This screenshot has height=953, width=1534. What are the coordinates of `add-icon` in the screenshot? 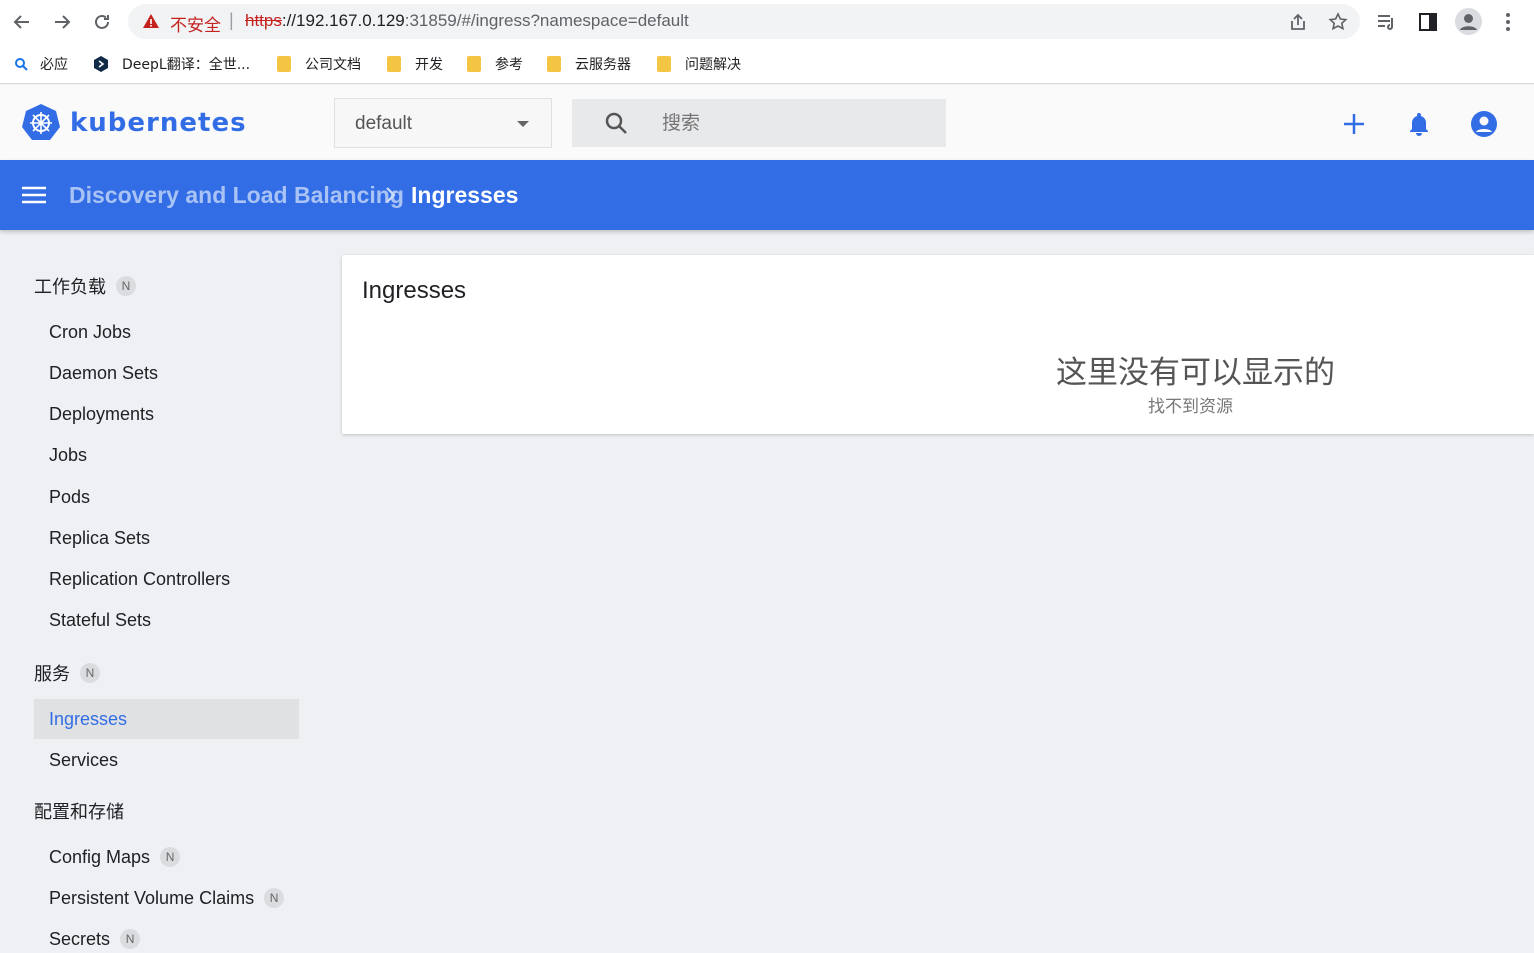 It's located at (1354, 124).